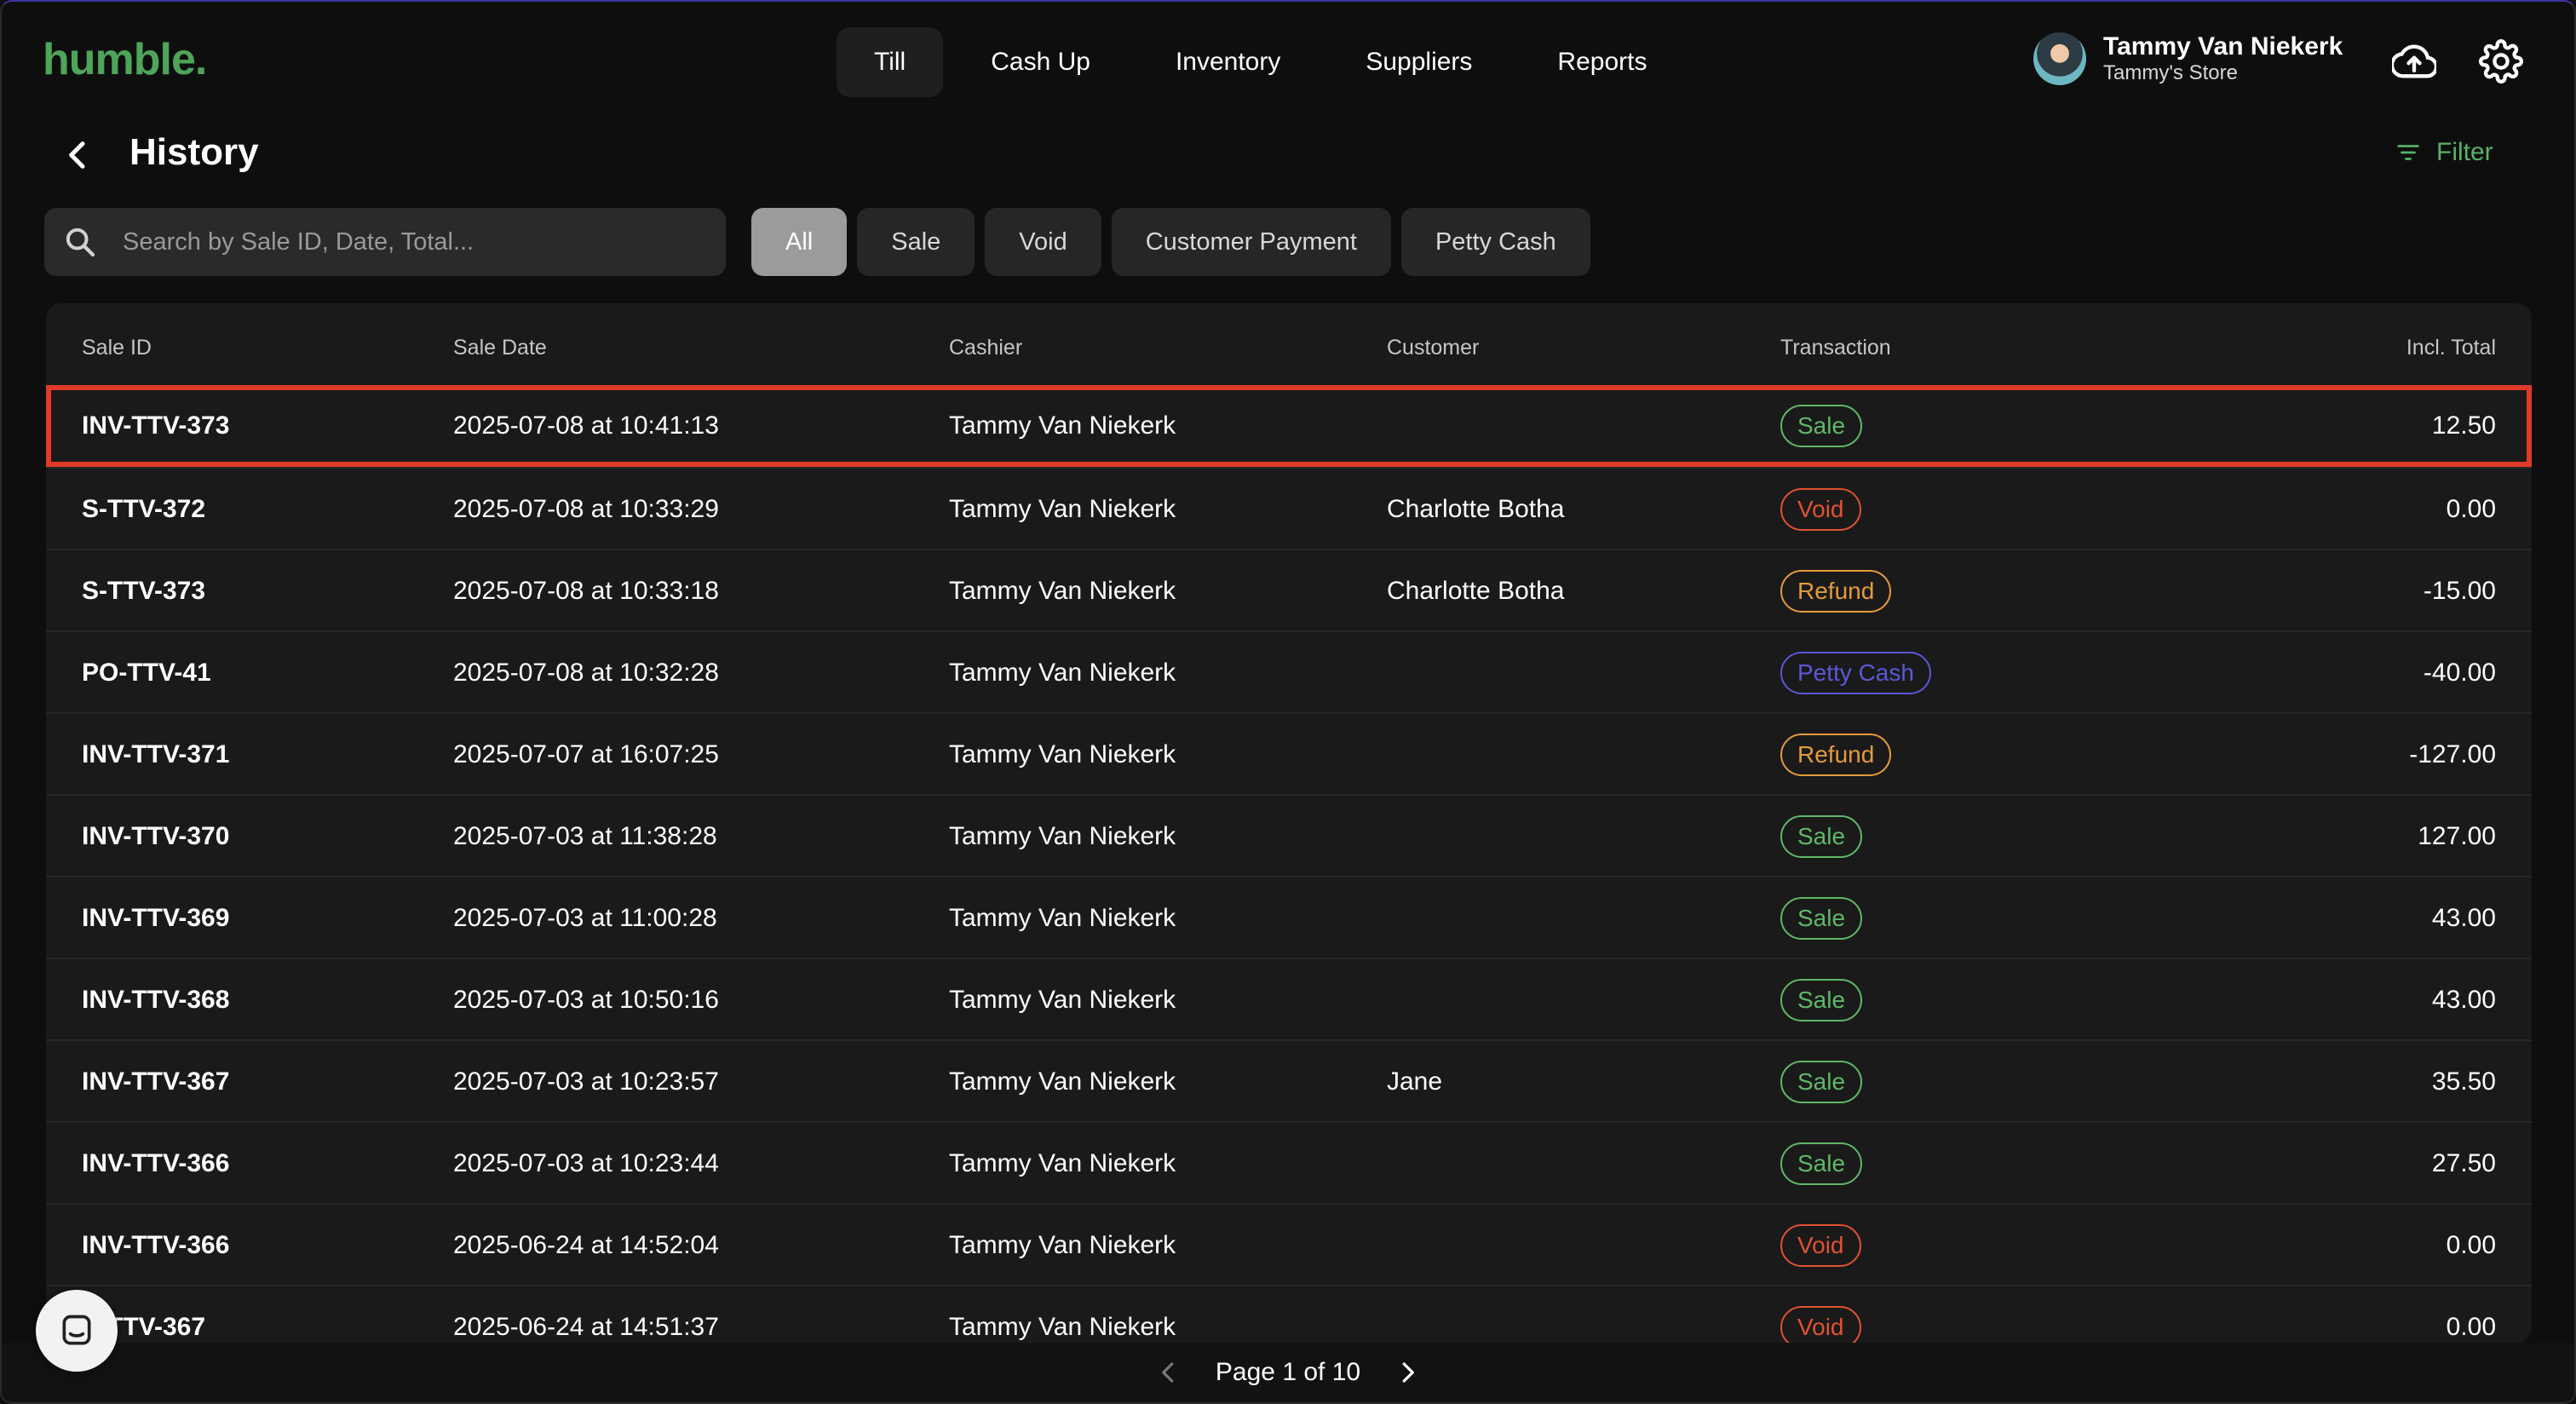  What do you see at coordinates (586, 591) in the screenshot?
I see `sale-date-cell: 2025-07-08 at 10:33:18` at bounding box center [586, 591].